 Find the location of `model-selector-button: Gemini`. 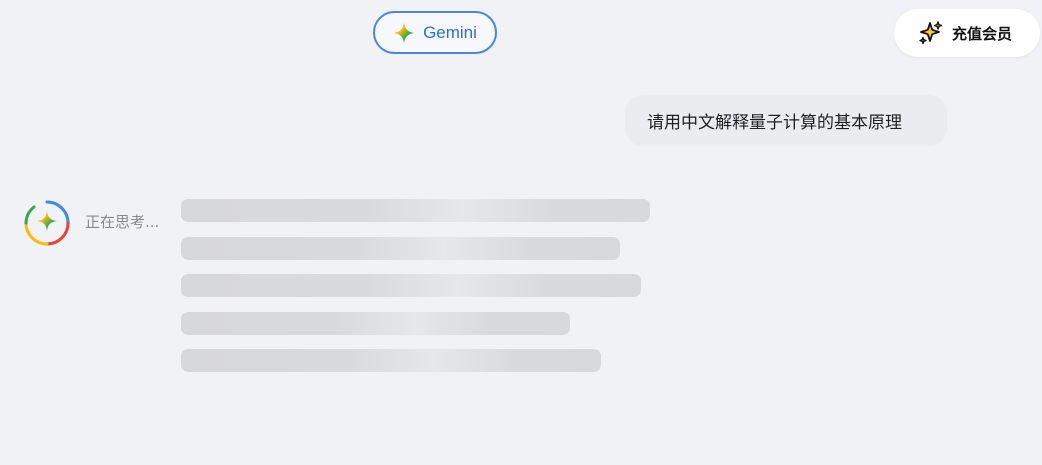

model-selector-button: Gemini is located at coordinates (435, 32).